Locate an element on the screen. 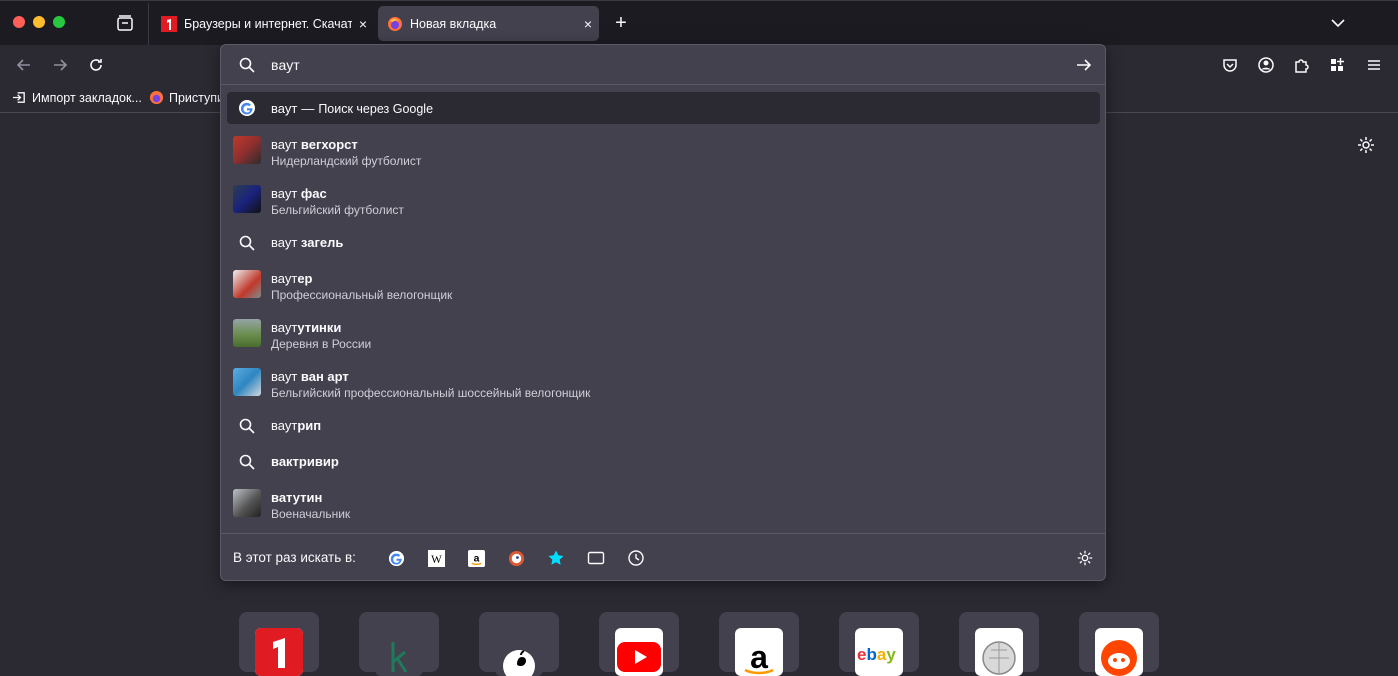 This screenshot has width=1398, height=676. suggestion-row: ваутер Профессиональный велогонщик is located at coordinates (663, 284).